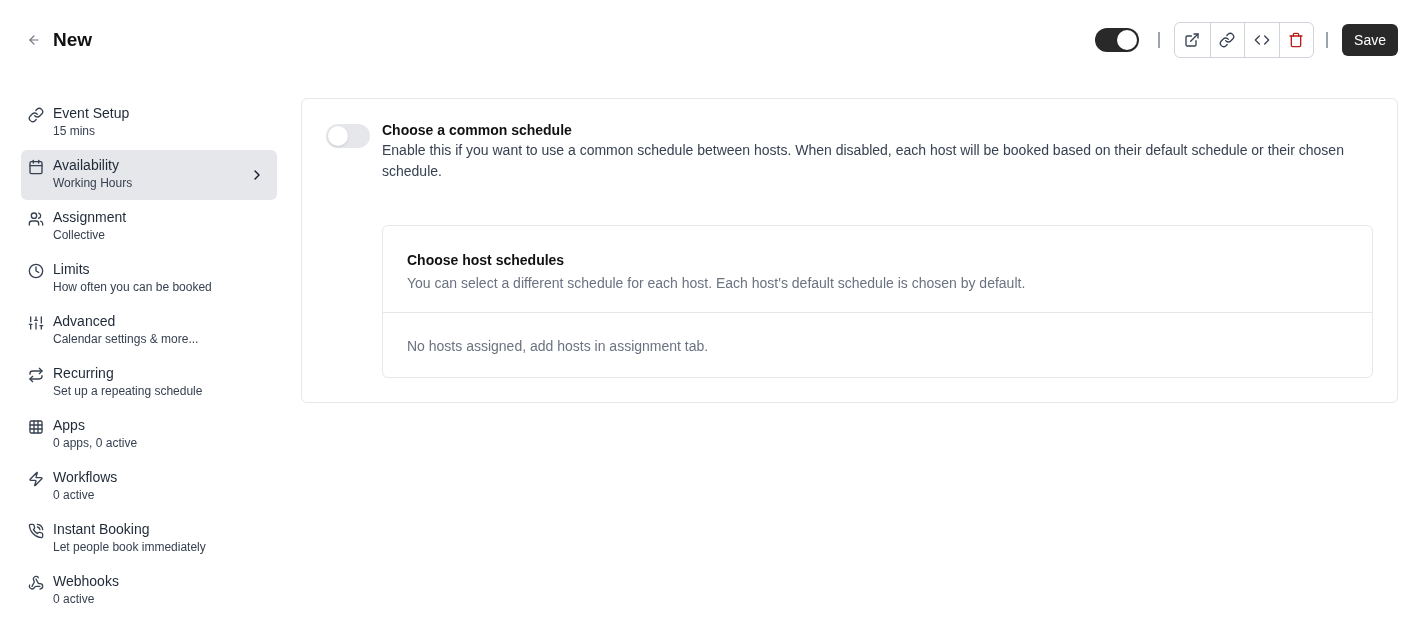  What do you see at coordinates (149, 435) in the screenshot?
I see `sidebar-item: Apps 0 apps, 0 active` at bounding box center [149, 435].